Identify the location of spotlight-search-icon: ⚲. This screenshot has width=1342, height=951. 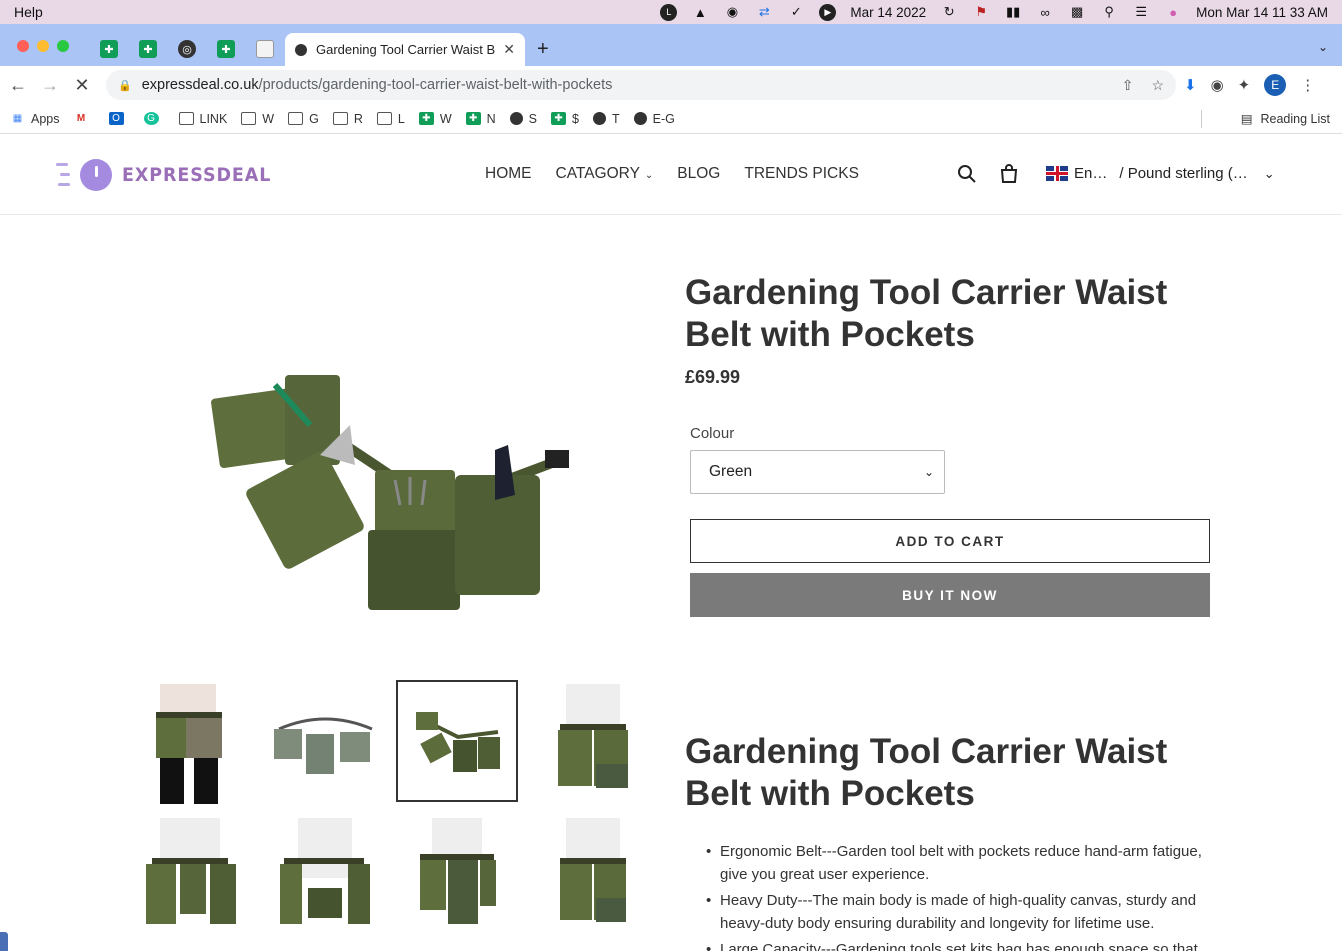
(1109, 12).